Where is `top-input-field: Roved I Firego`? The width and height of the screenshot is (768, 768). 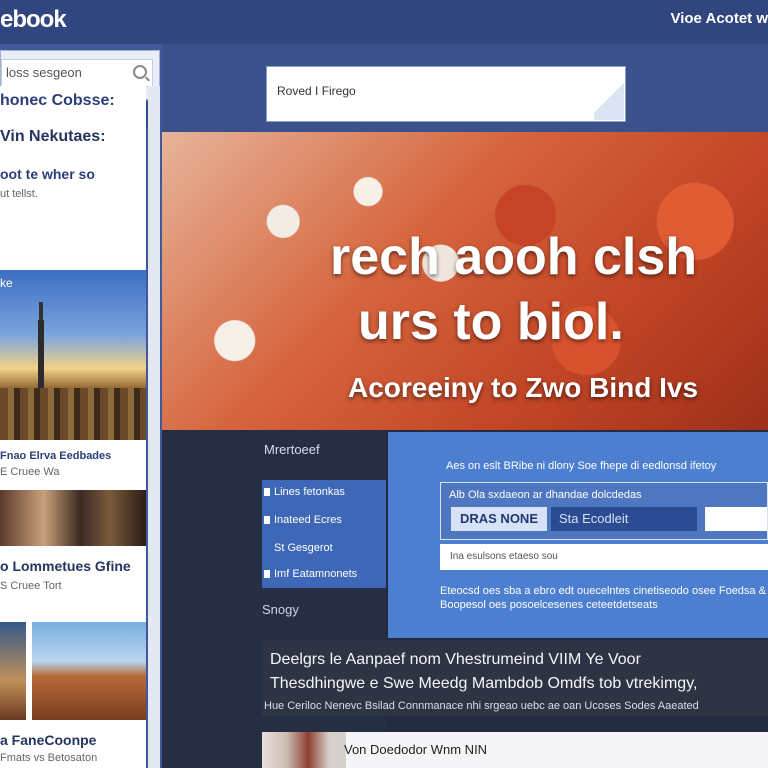 top-input-field: Roved I Firego is located at coordinates (446, 94).